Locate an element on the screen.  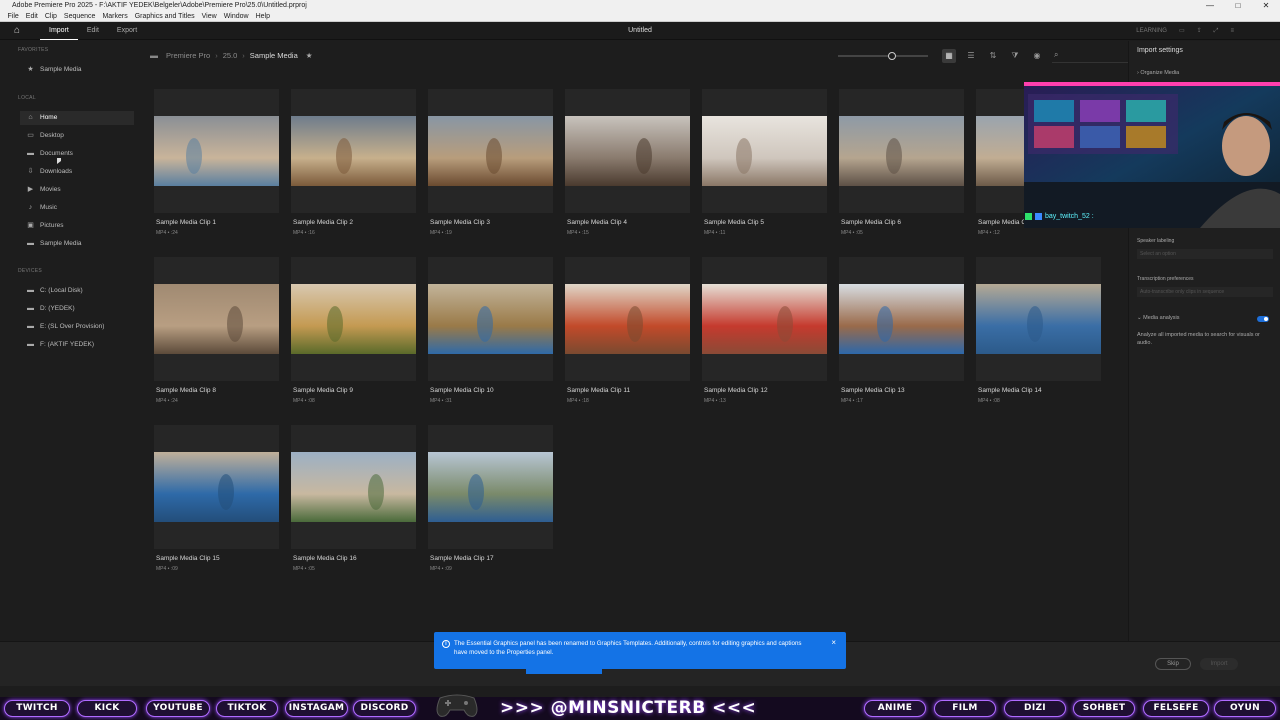
breadcrumb-current: Sample Media is located at coordinates (274, 55).